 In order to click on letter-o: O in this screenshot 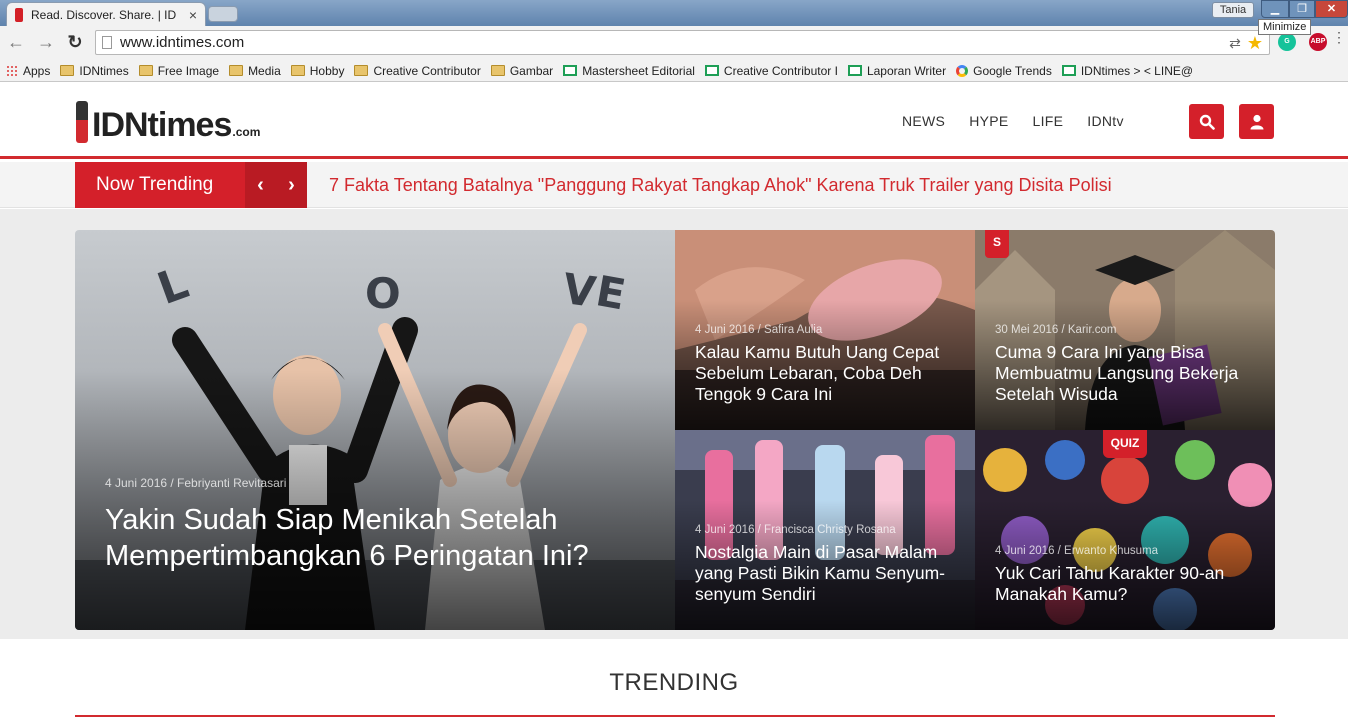, I will do `click(383, 293)`.